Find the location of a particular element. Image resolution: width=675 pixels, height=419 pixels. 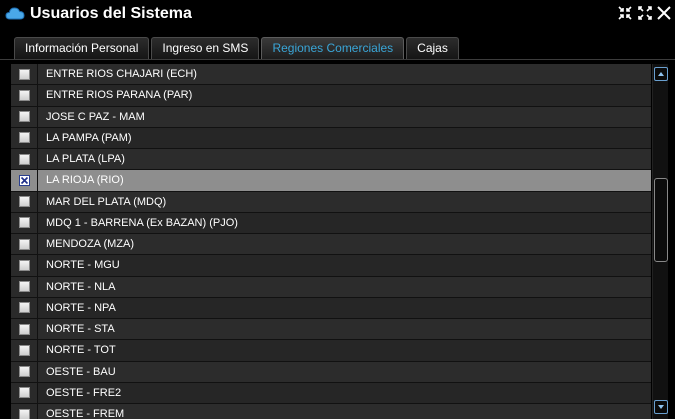

tab-divider is located at coordinates (337, 59).